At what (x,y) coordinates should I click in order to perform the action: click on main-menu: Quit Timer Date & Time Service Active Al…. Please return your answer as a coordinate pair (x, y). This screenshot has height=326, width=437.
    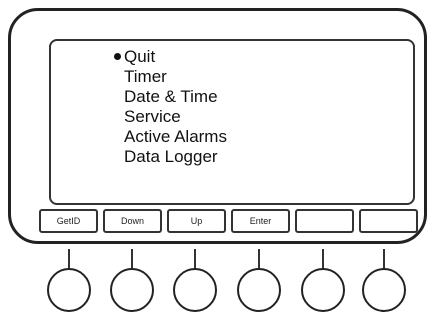
    Looking at the image, I should click on (170, 107).